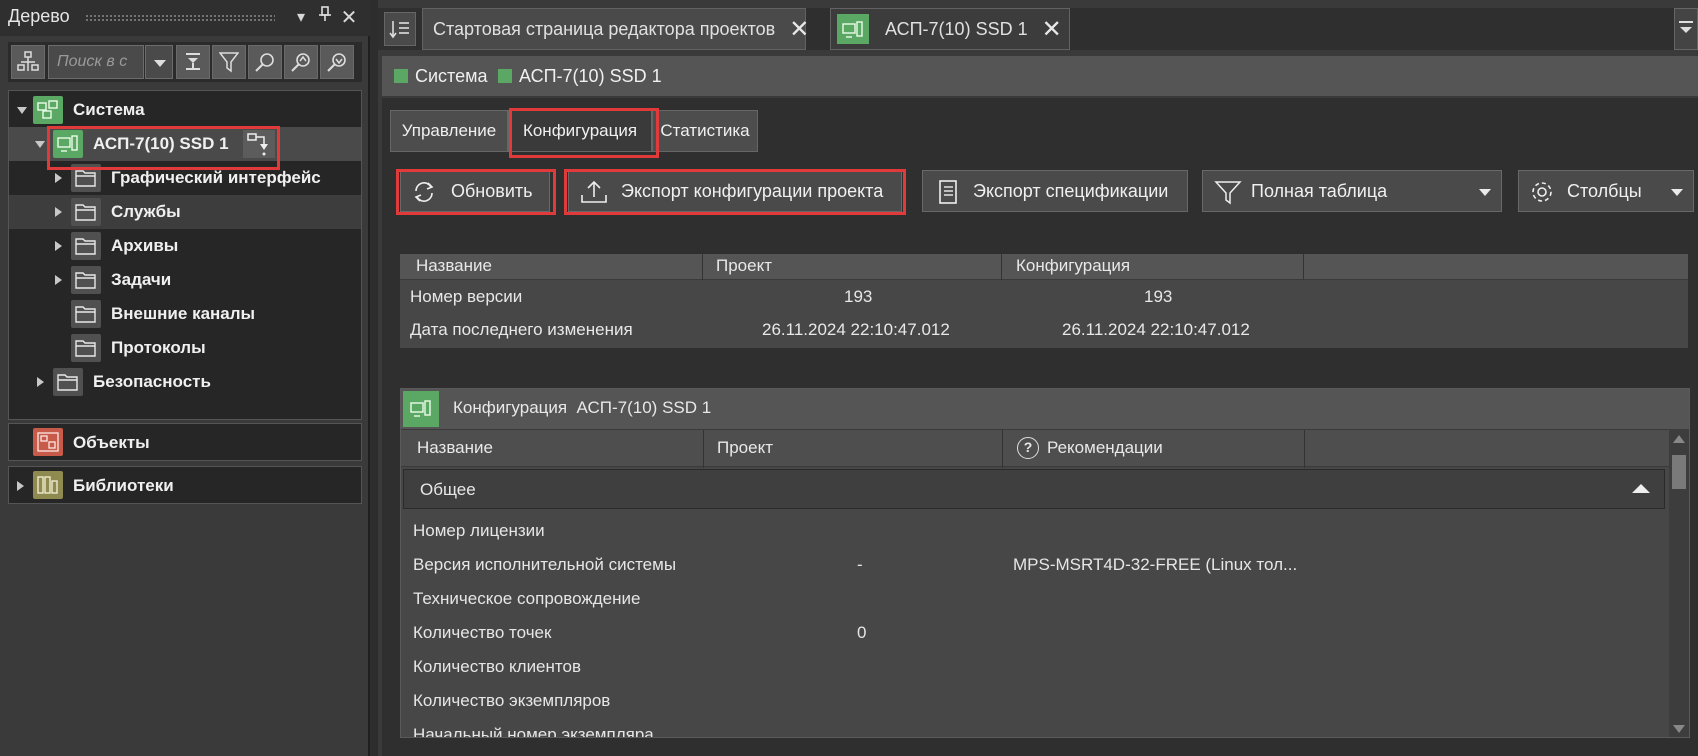 This screenshot has height=756, width=1698. I want to click on export-spec-button: Экспорт спецификации, so click(1055, 191).